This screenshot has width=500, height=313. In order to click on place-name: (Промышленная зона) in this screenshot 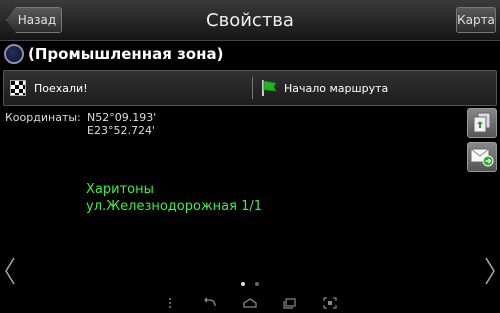, I will do `click(126, 54)`.